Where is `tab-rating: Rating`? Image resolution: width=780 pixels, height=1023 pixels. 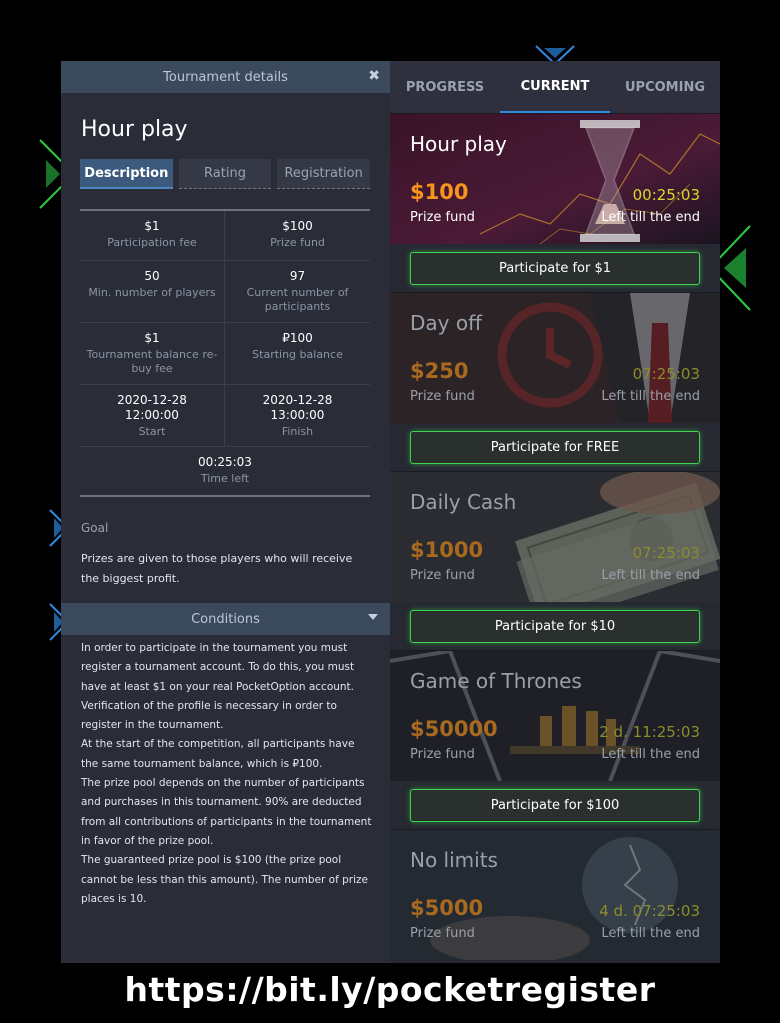 tab-rating: Rating is located at coordinates (225, 174).